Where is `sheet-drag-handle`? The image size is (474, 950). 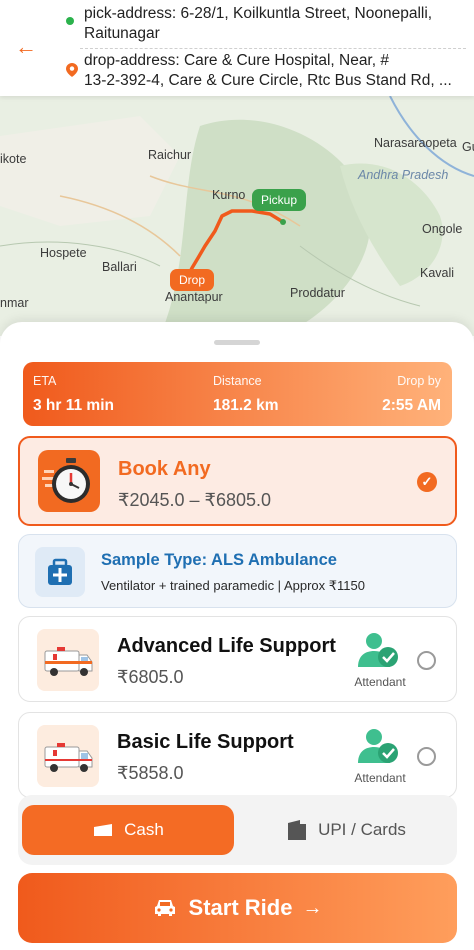 sheet-drag-handle is located at coordinates (237, 342).